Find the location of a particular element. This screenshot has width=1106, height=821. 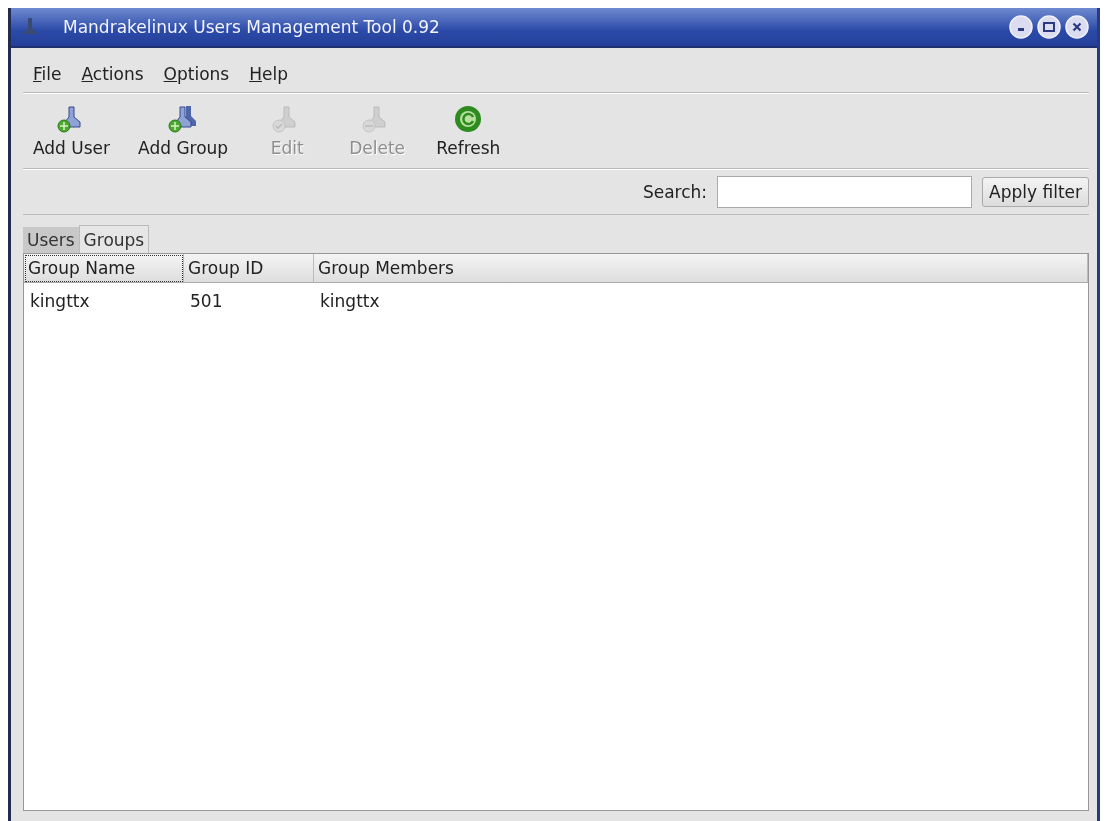

tab: Groups is located at coordinates (114, 239).